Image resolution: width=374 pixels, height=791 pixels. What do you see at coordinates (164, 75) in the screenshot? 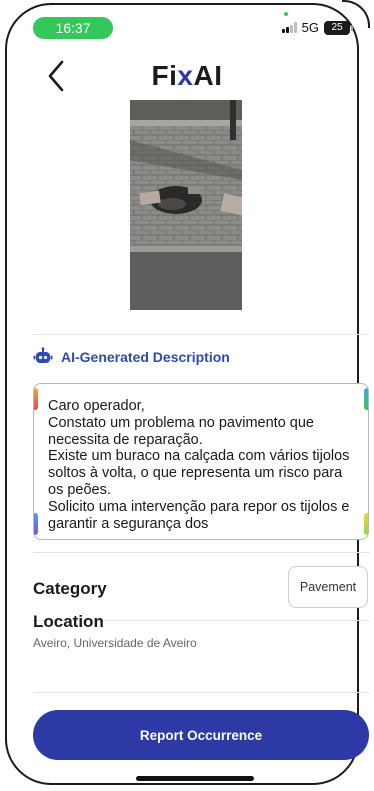
I see `logo-prefix: Fi` at bounding box center [164, 75].